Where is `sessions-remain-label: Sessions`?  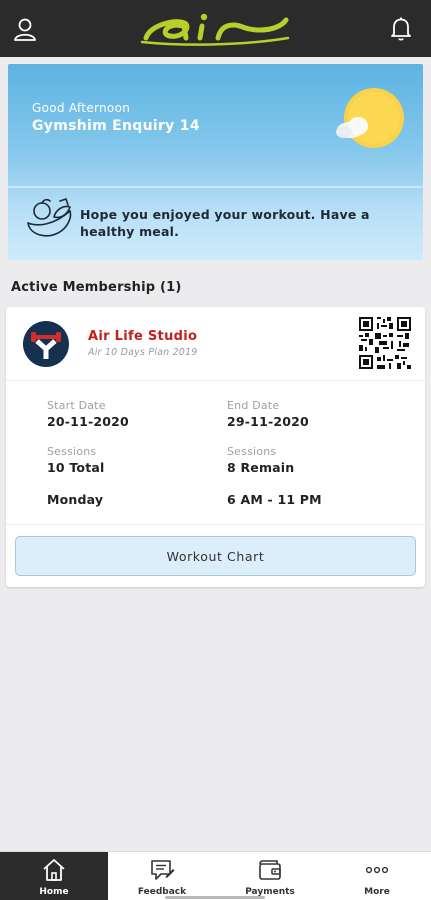 sessions-remain-label: Sessions is located at coordinates (252, 451).